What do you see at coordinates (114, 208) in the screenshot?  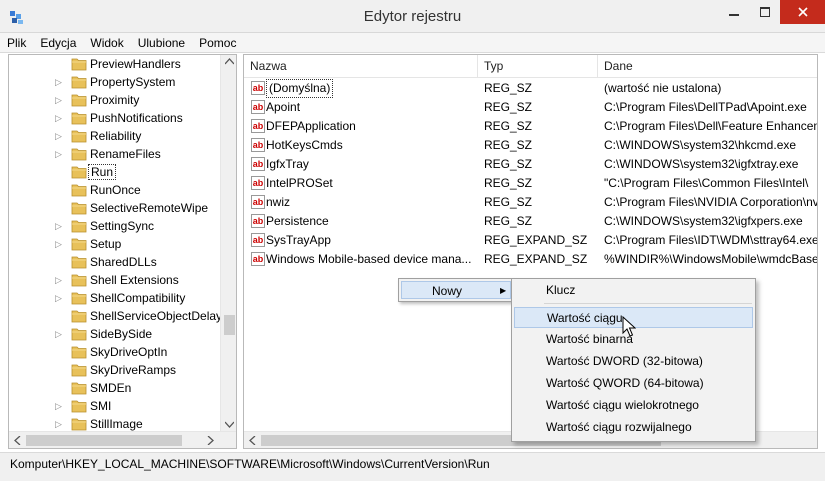 I see `tree-item: SelectiveRemoteWipe` at bounding box center [114, 208].